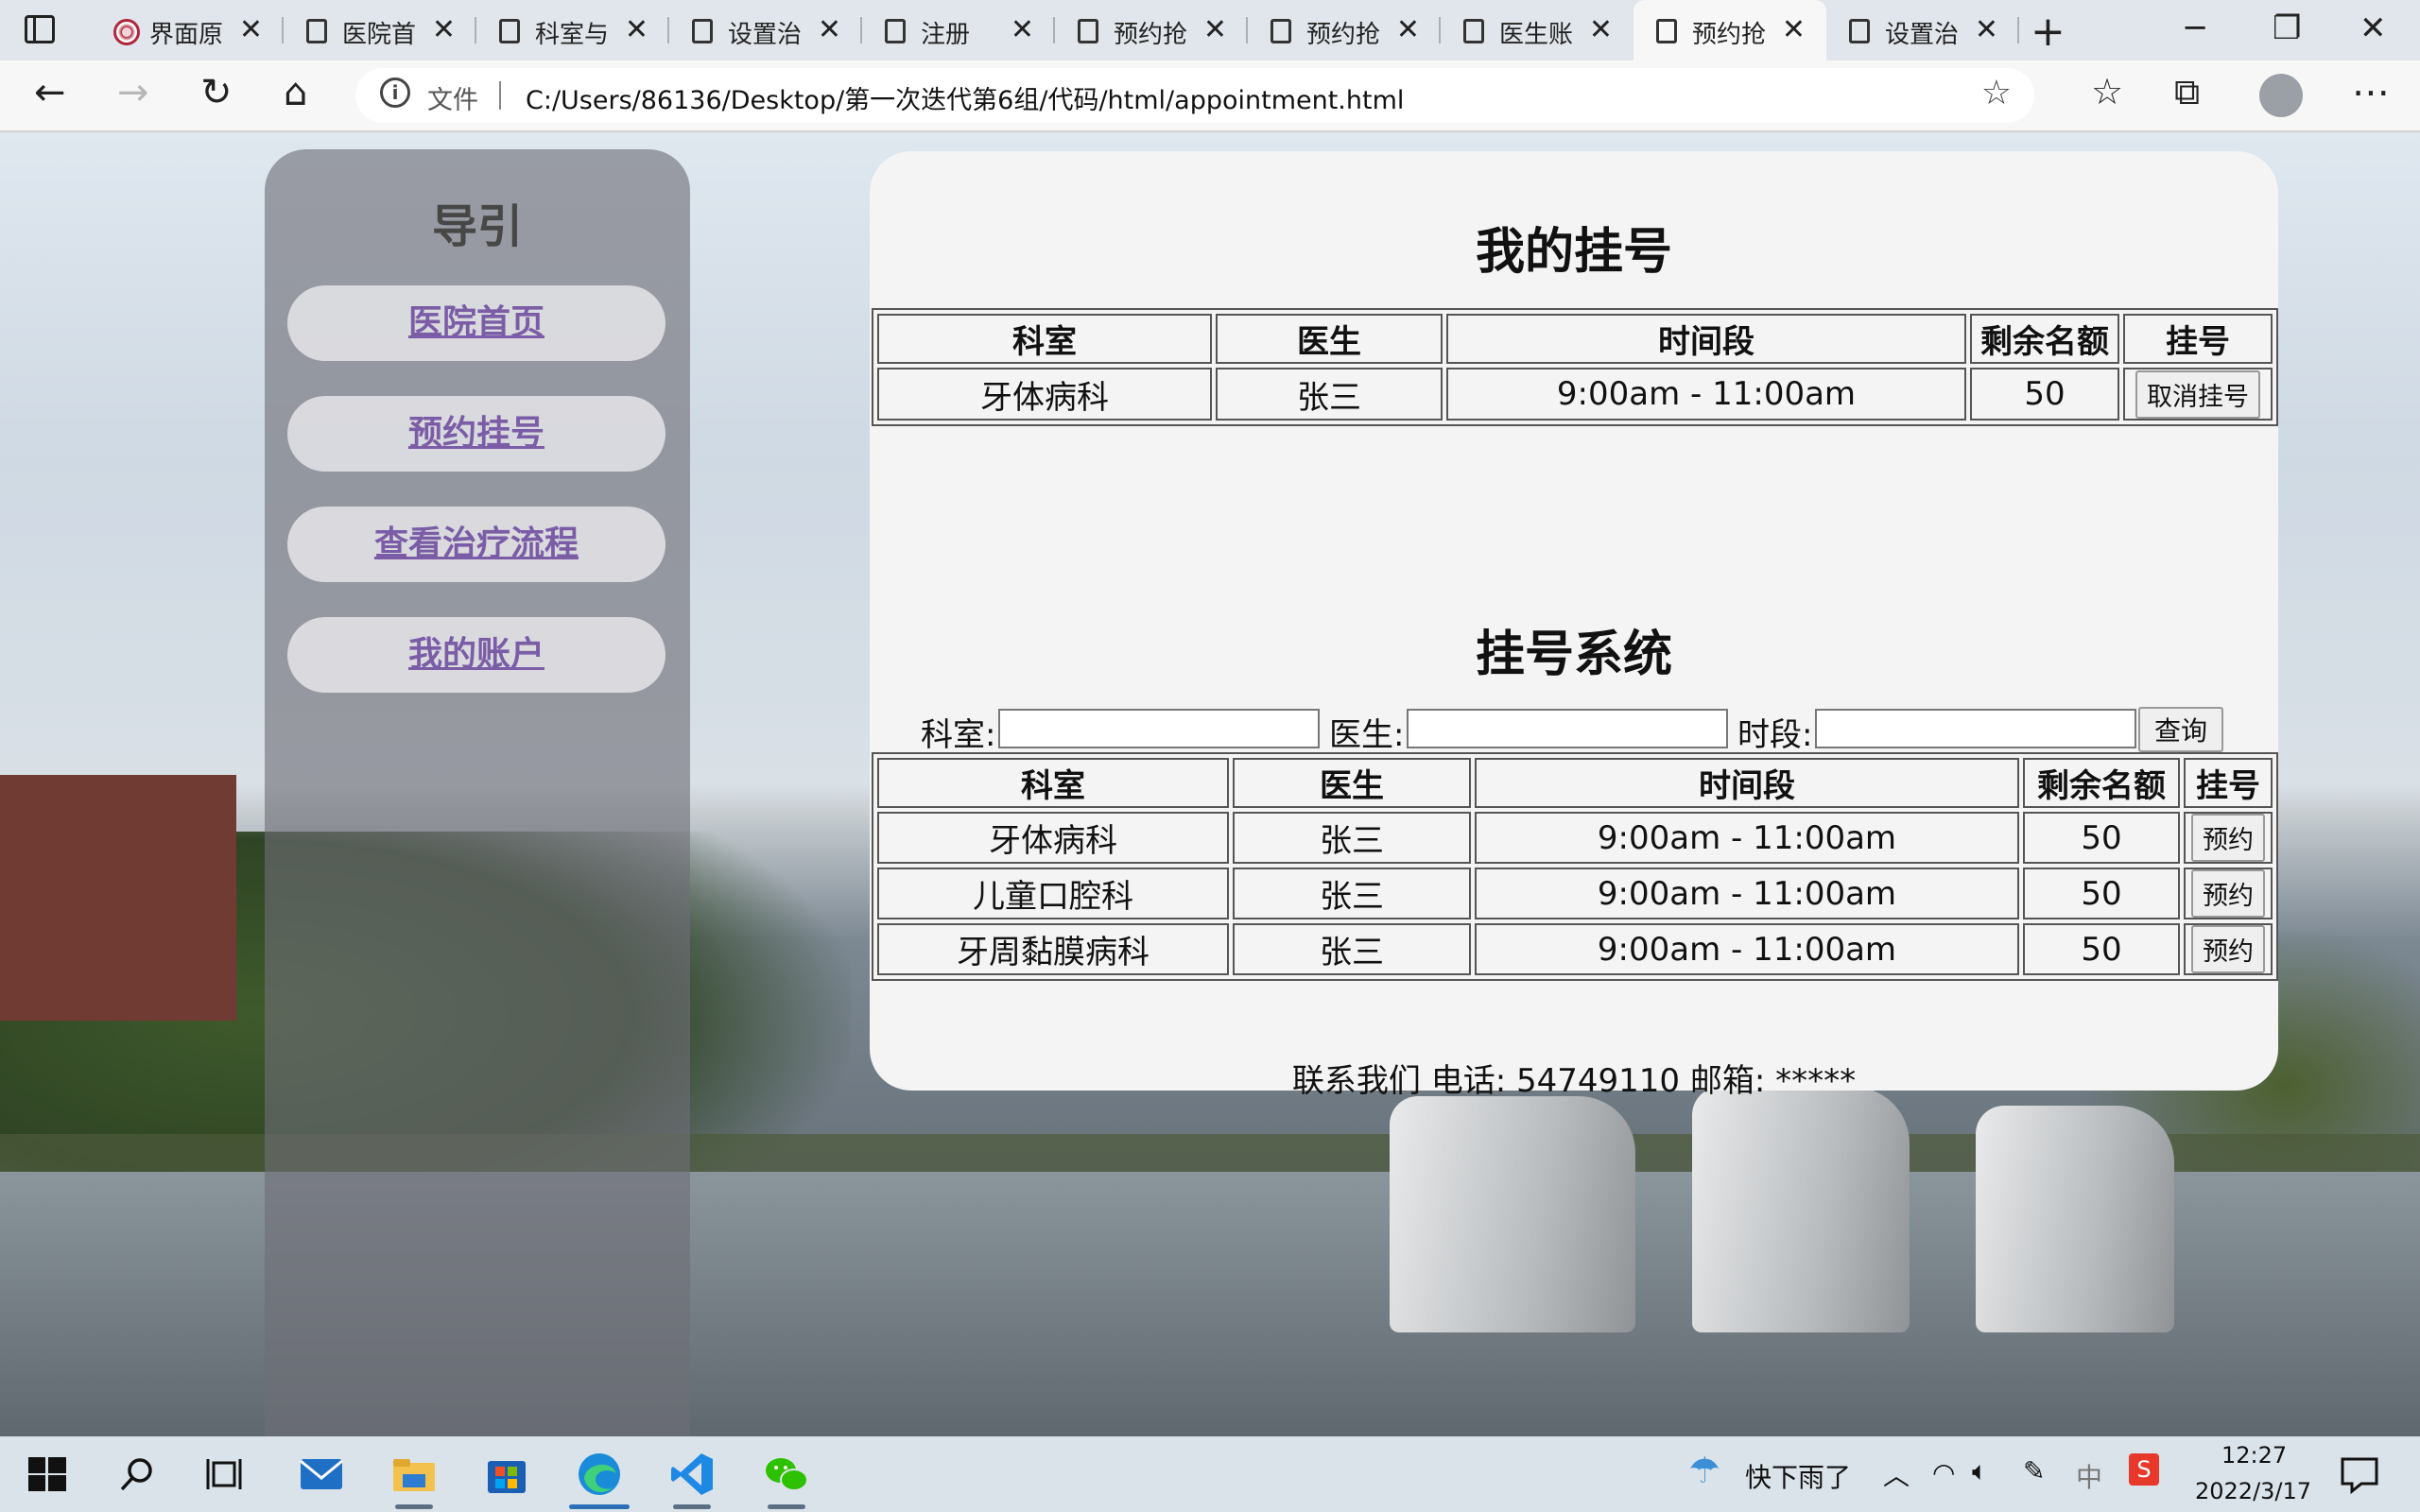 The height and width of the screenshot is (1512, 2420). What do you see at coordinates (133, 93) in the screenshot?
I see `forward-icon: →` at bounding box center [133, 93].